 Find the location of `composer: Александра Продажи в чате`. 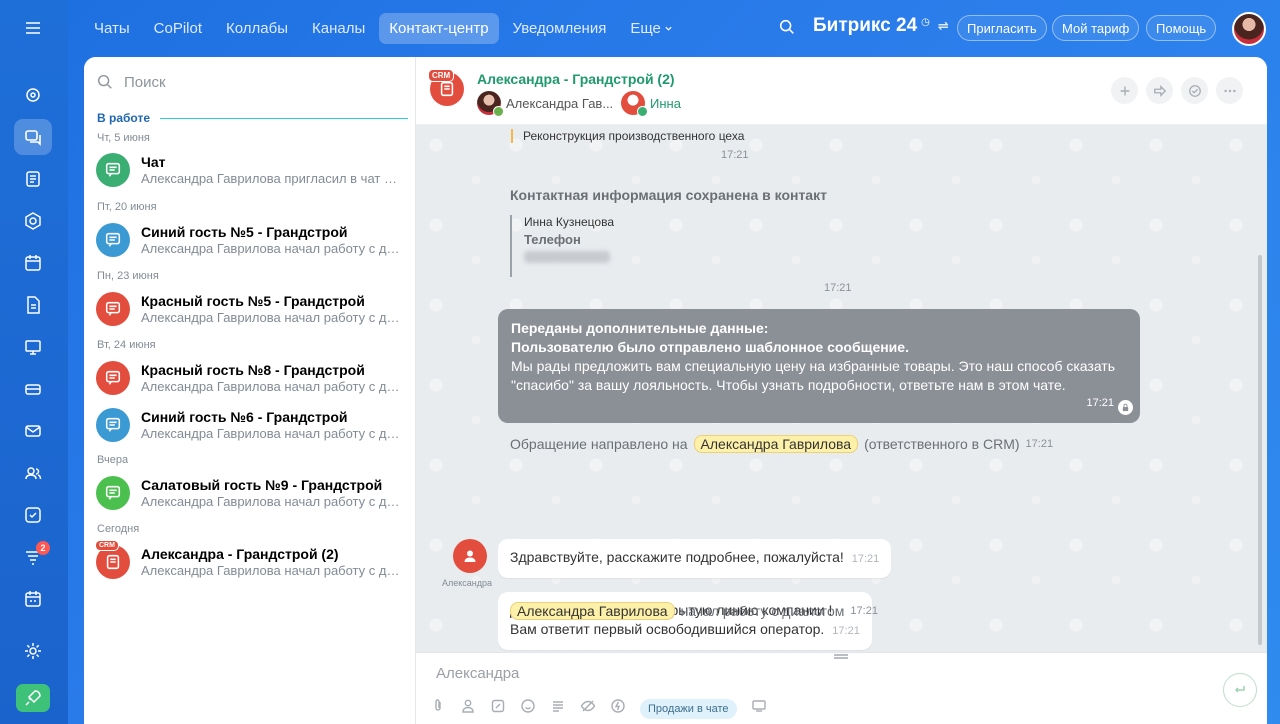

composer: Александра Продажи в чате is located at coordinates (841, 688).